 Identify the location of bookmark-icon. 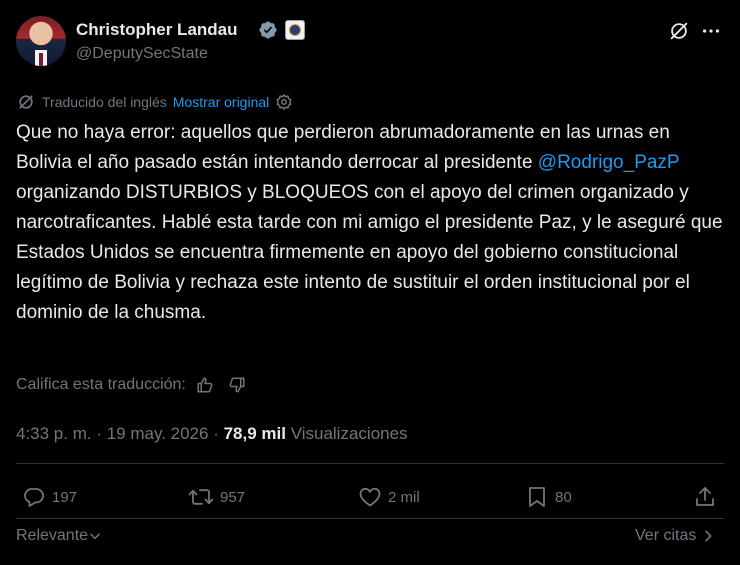
(537, 497).